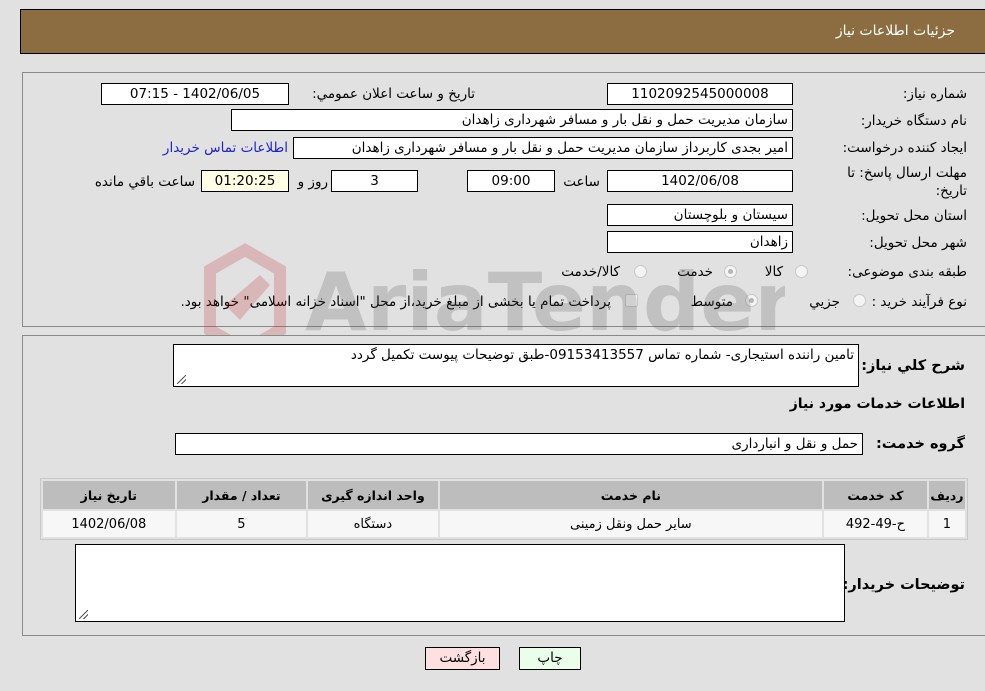 The image size is (985, 691). What do you see at coordinates (801, 271) in the screenshot?
I see `category-radio-goods` at bounding box center [801, 271].